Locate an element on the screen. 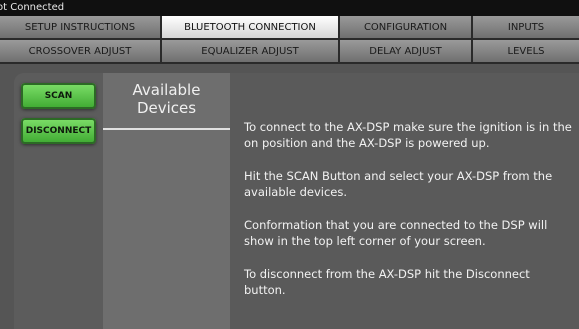 The image size is (579, 329). status-bar: ot Connected is located at coordinates (289, 8).